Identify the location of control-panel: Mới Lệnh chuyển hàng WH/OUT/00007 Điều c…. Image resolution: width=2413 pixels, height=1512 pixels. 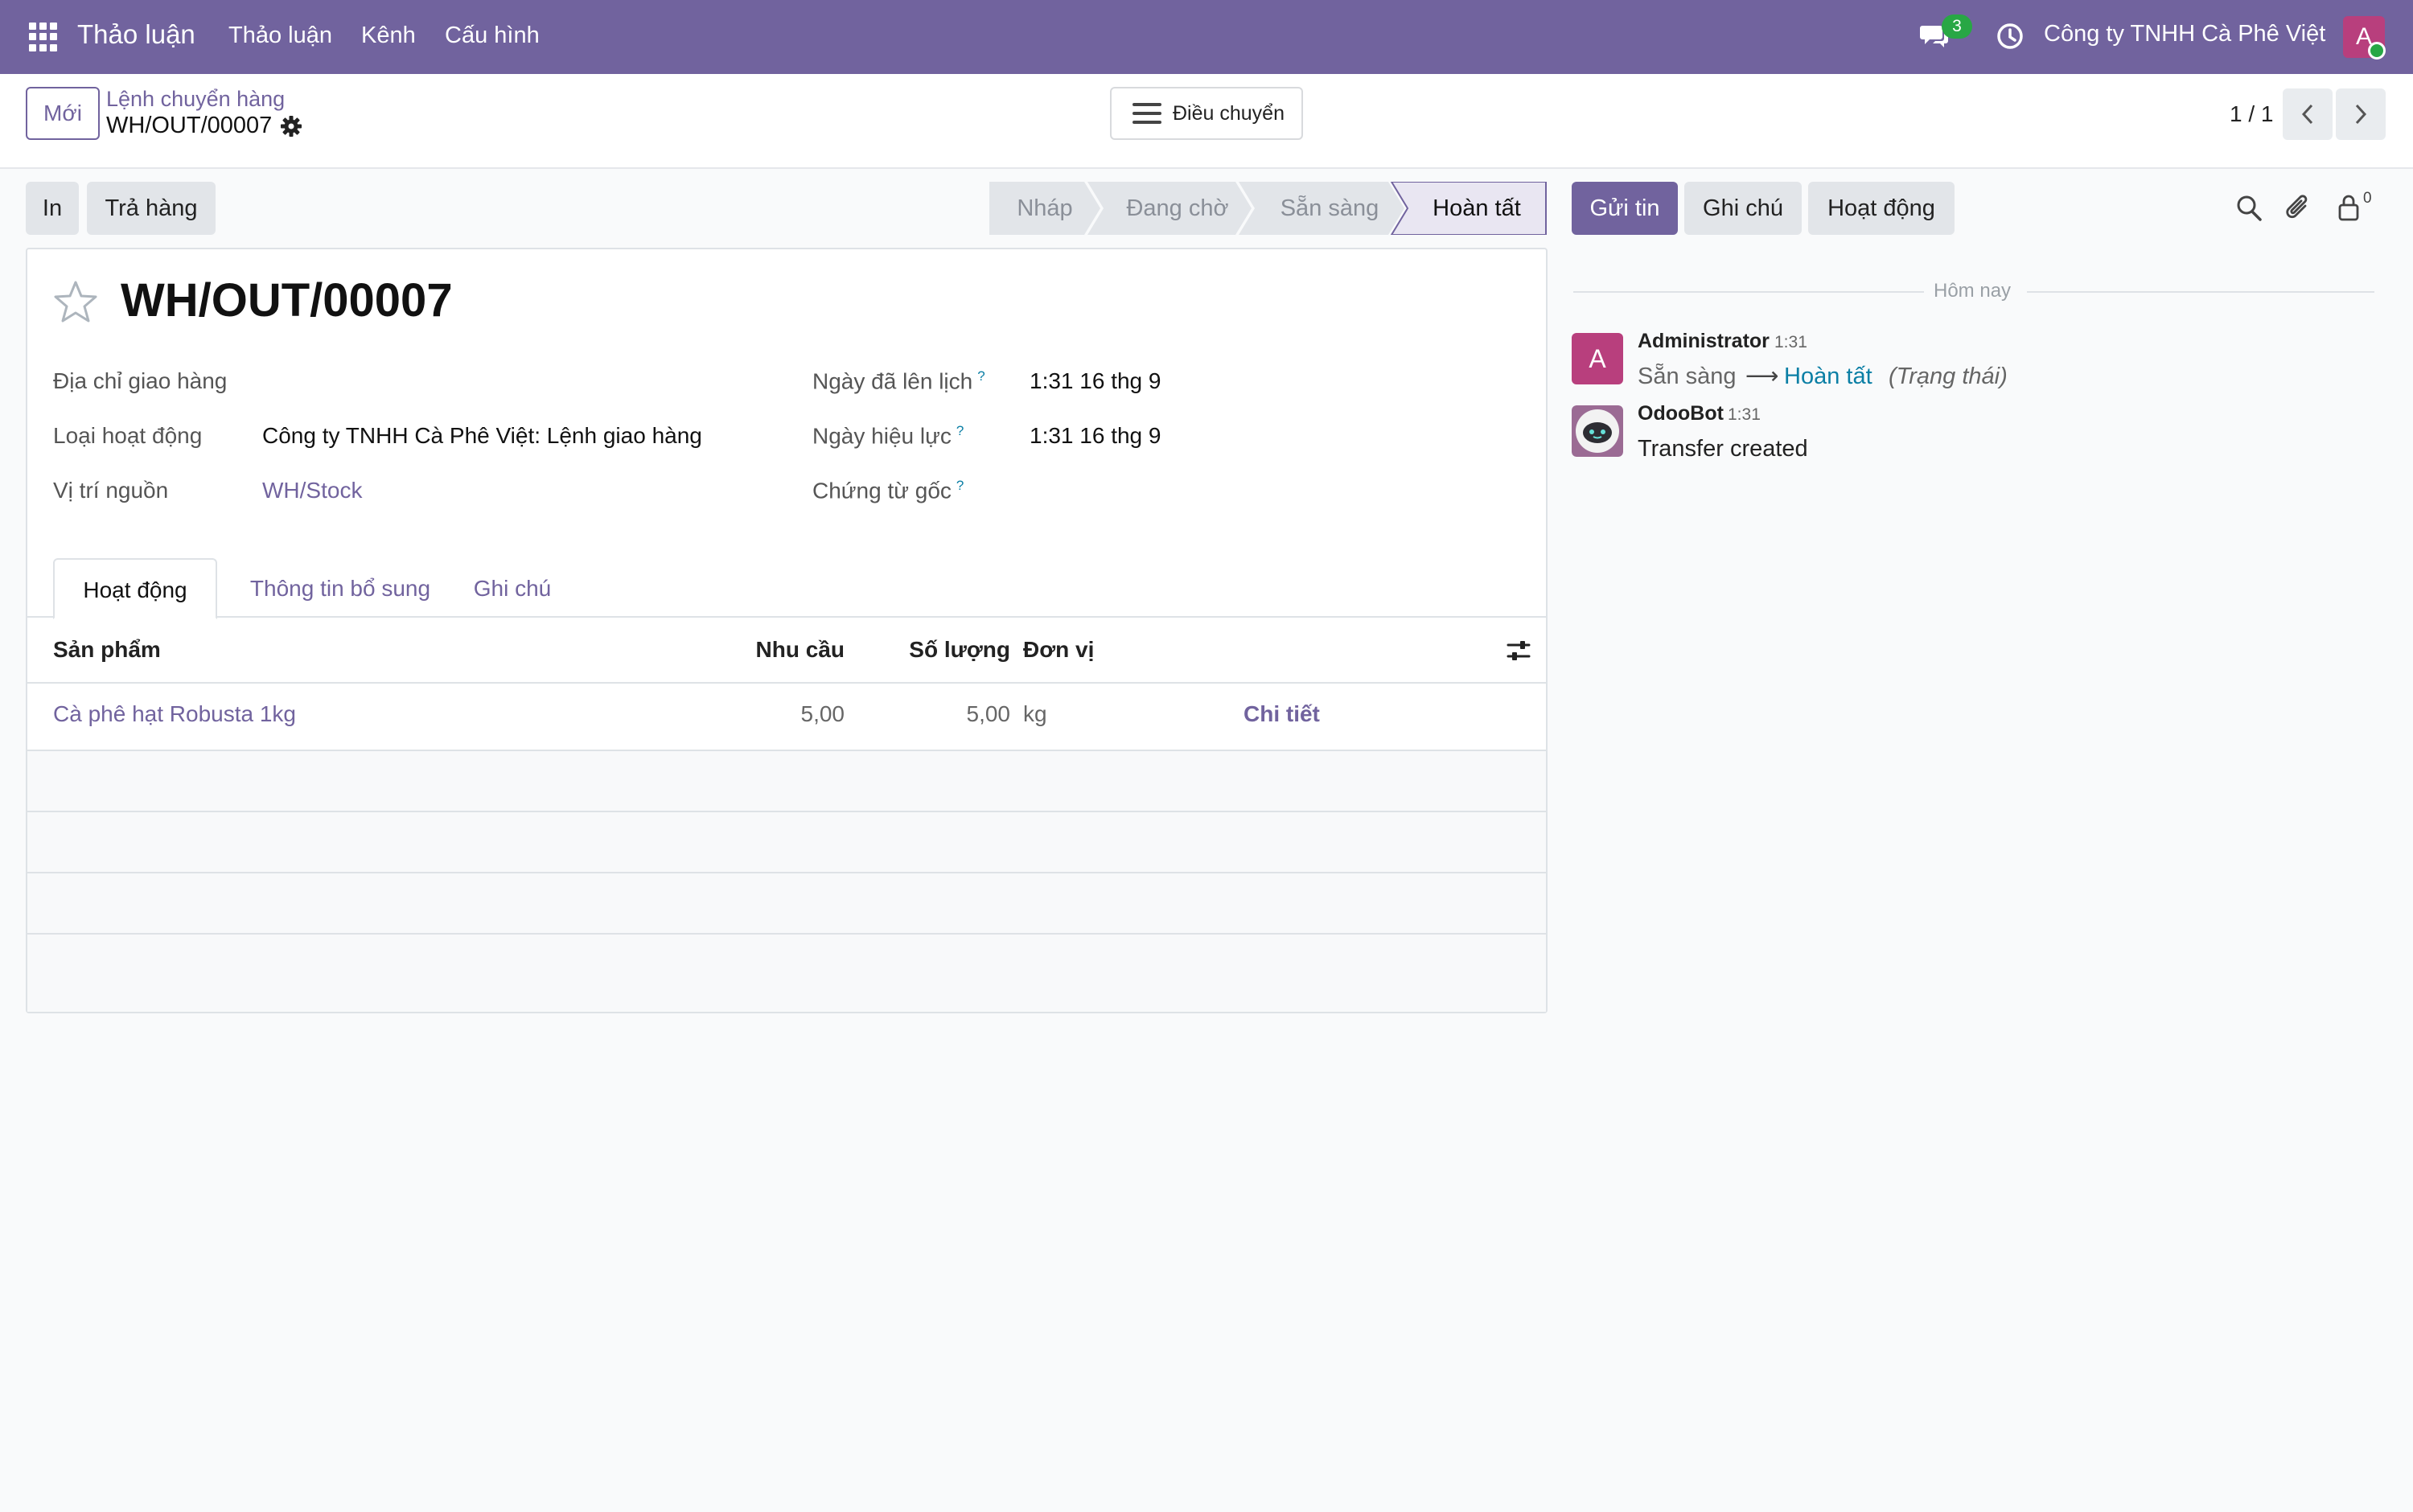
(1206, 122).